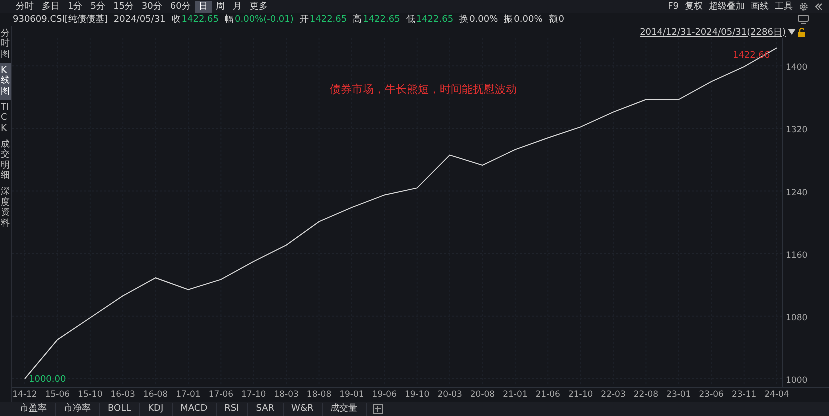  Describe the element at coordinates (553, 20) in the screenshot. I see `quote-label: 额` at that location.